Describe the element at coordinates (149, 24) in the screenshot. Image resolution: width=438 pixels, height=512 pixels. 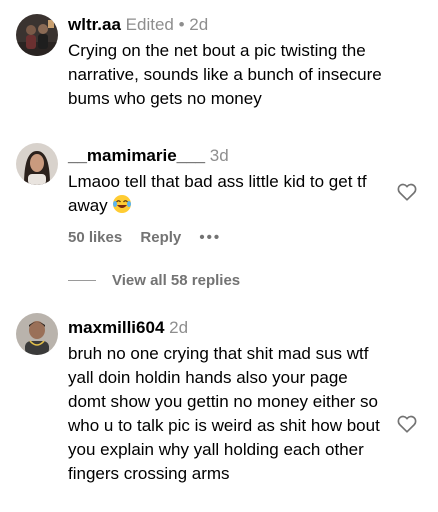
I see `edited-label: Edited` at that location.